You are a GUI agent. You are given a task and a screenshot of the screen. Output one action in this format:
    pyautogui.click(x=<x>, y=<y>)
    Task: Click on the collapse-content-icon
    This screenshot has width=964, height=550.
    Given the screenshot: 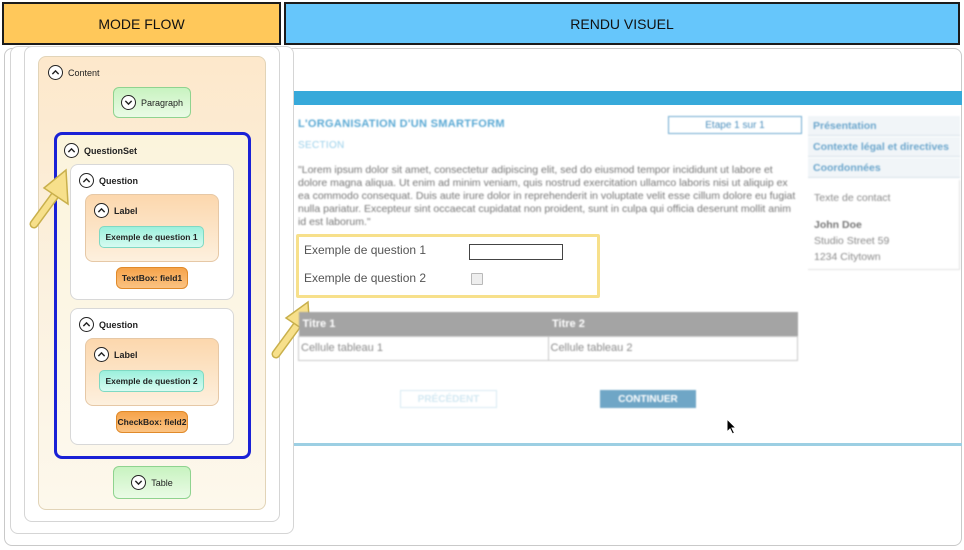 What is the action you would take?
    pyautogui.click(x=55, y=72)
    